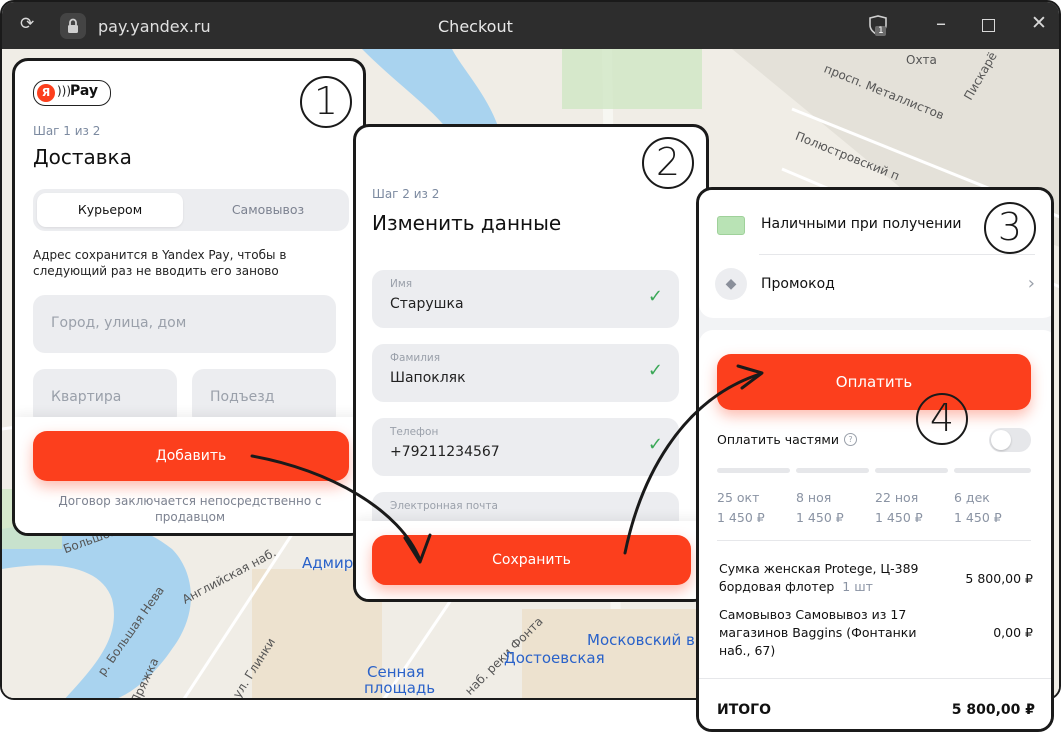 The height and width of the screenshot is (734, 1063). What do you see at coordinates (400, 688) in the screenshot?
I see `metro-sennaya-2: площадь` at bounding box center [400, 688].